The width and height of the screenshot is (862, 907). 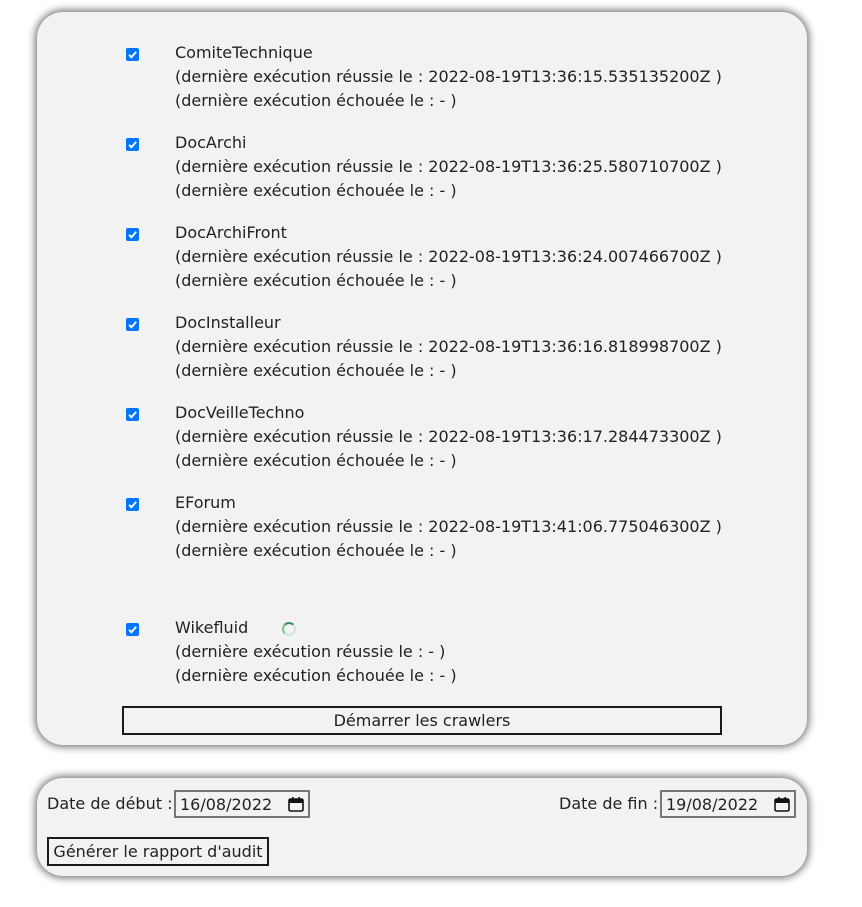 I want to click on crawler-name: Wikefluid, so click(x=212, y=627).